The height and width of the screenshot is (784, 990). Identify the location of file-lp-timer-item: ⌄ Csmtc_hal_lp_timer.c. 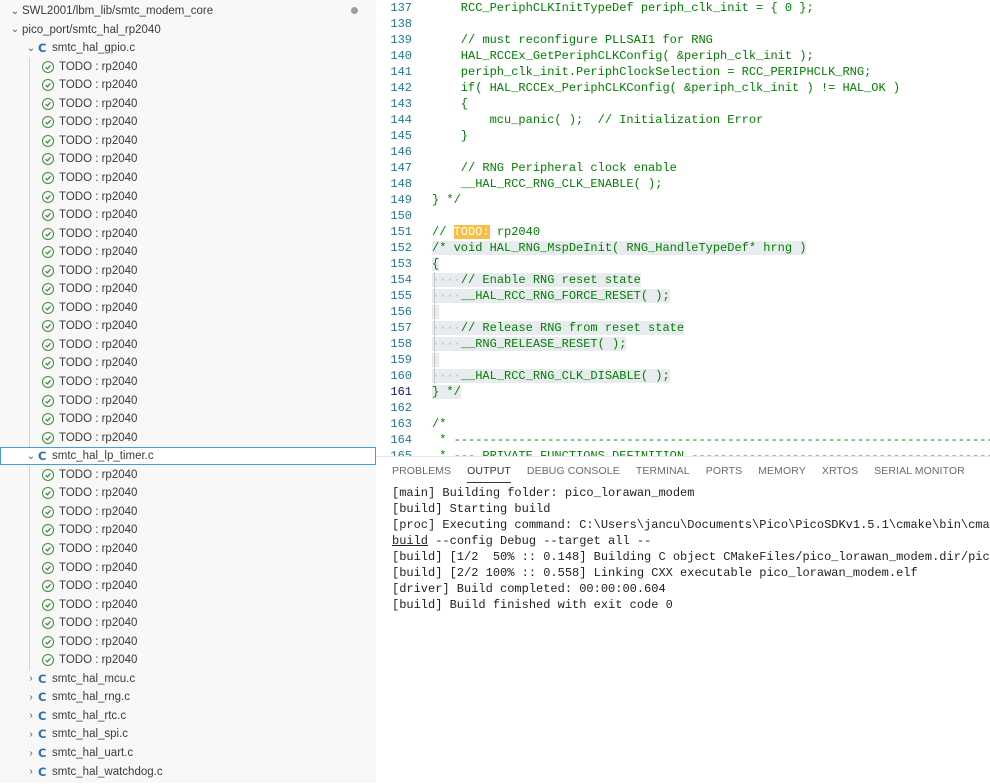
(188, 456).